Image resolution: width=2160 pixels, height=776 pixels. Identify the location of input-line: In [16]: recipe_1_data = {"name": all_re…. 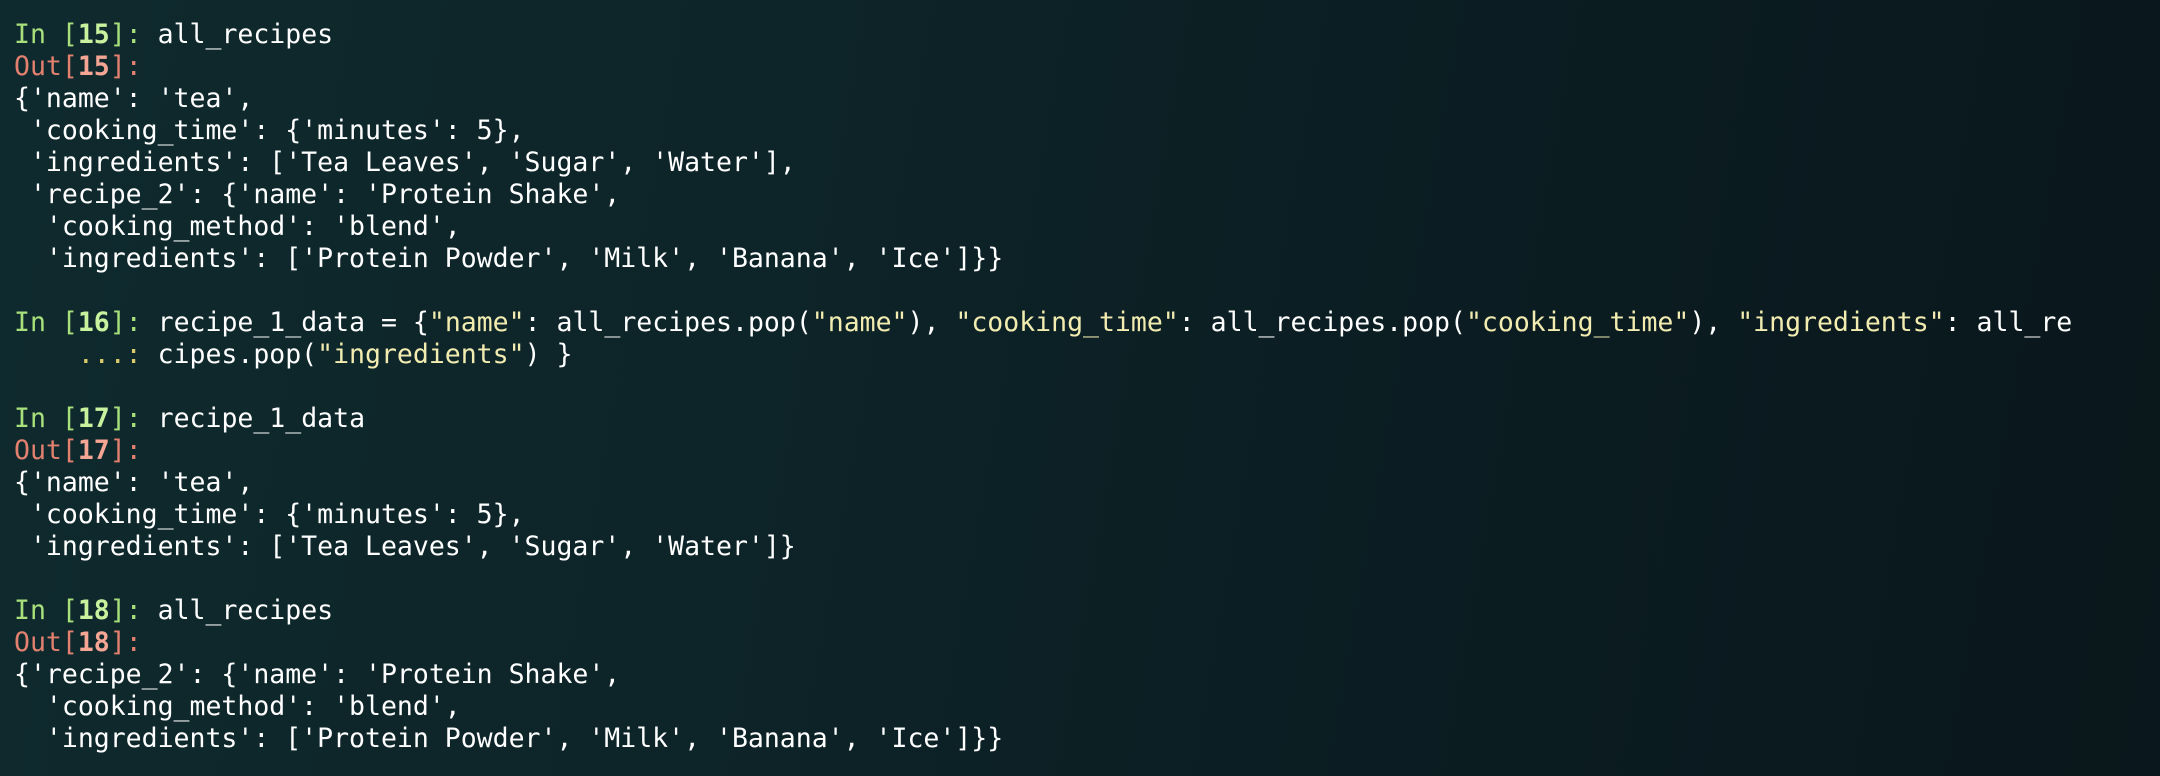
(1079, 323).